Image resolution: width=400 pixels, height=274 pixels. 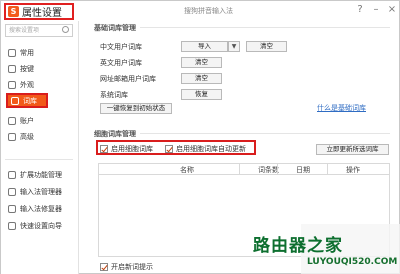 I want to click on cloud-section-divider, so click(x=265, y=133).